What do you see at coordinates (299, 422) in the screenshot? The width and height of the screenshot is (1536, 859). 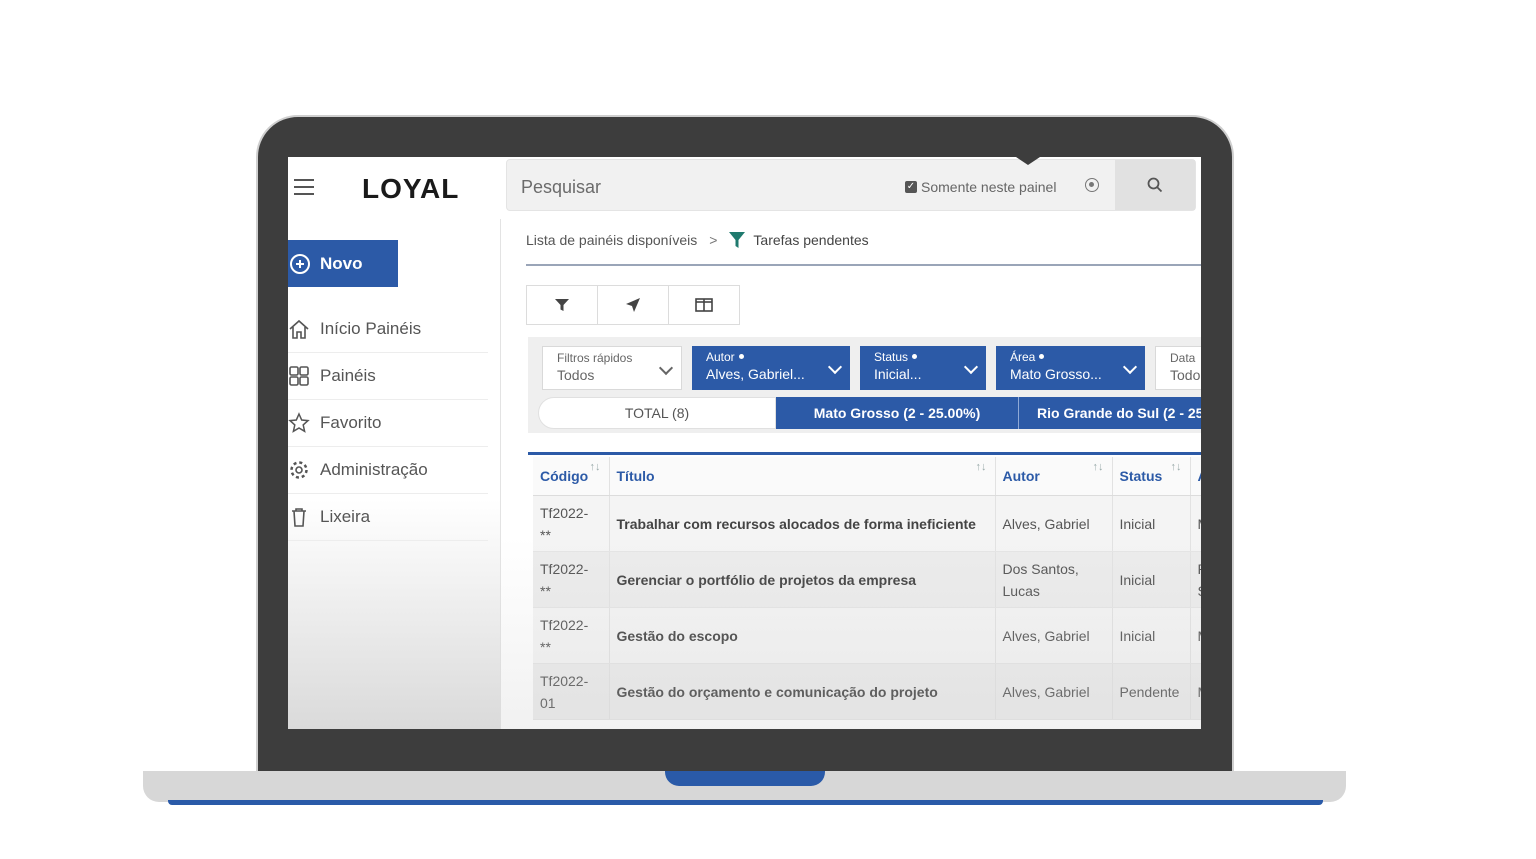 I see `star-icon` at bounding box center [299, 422].